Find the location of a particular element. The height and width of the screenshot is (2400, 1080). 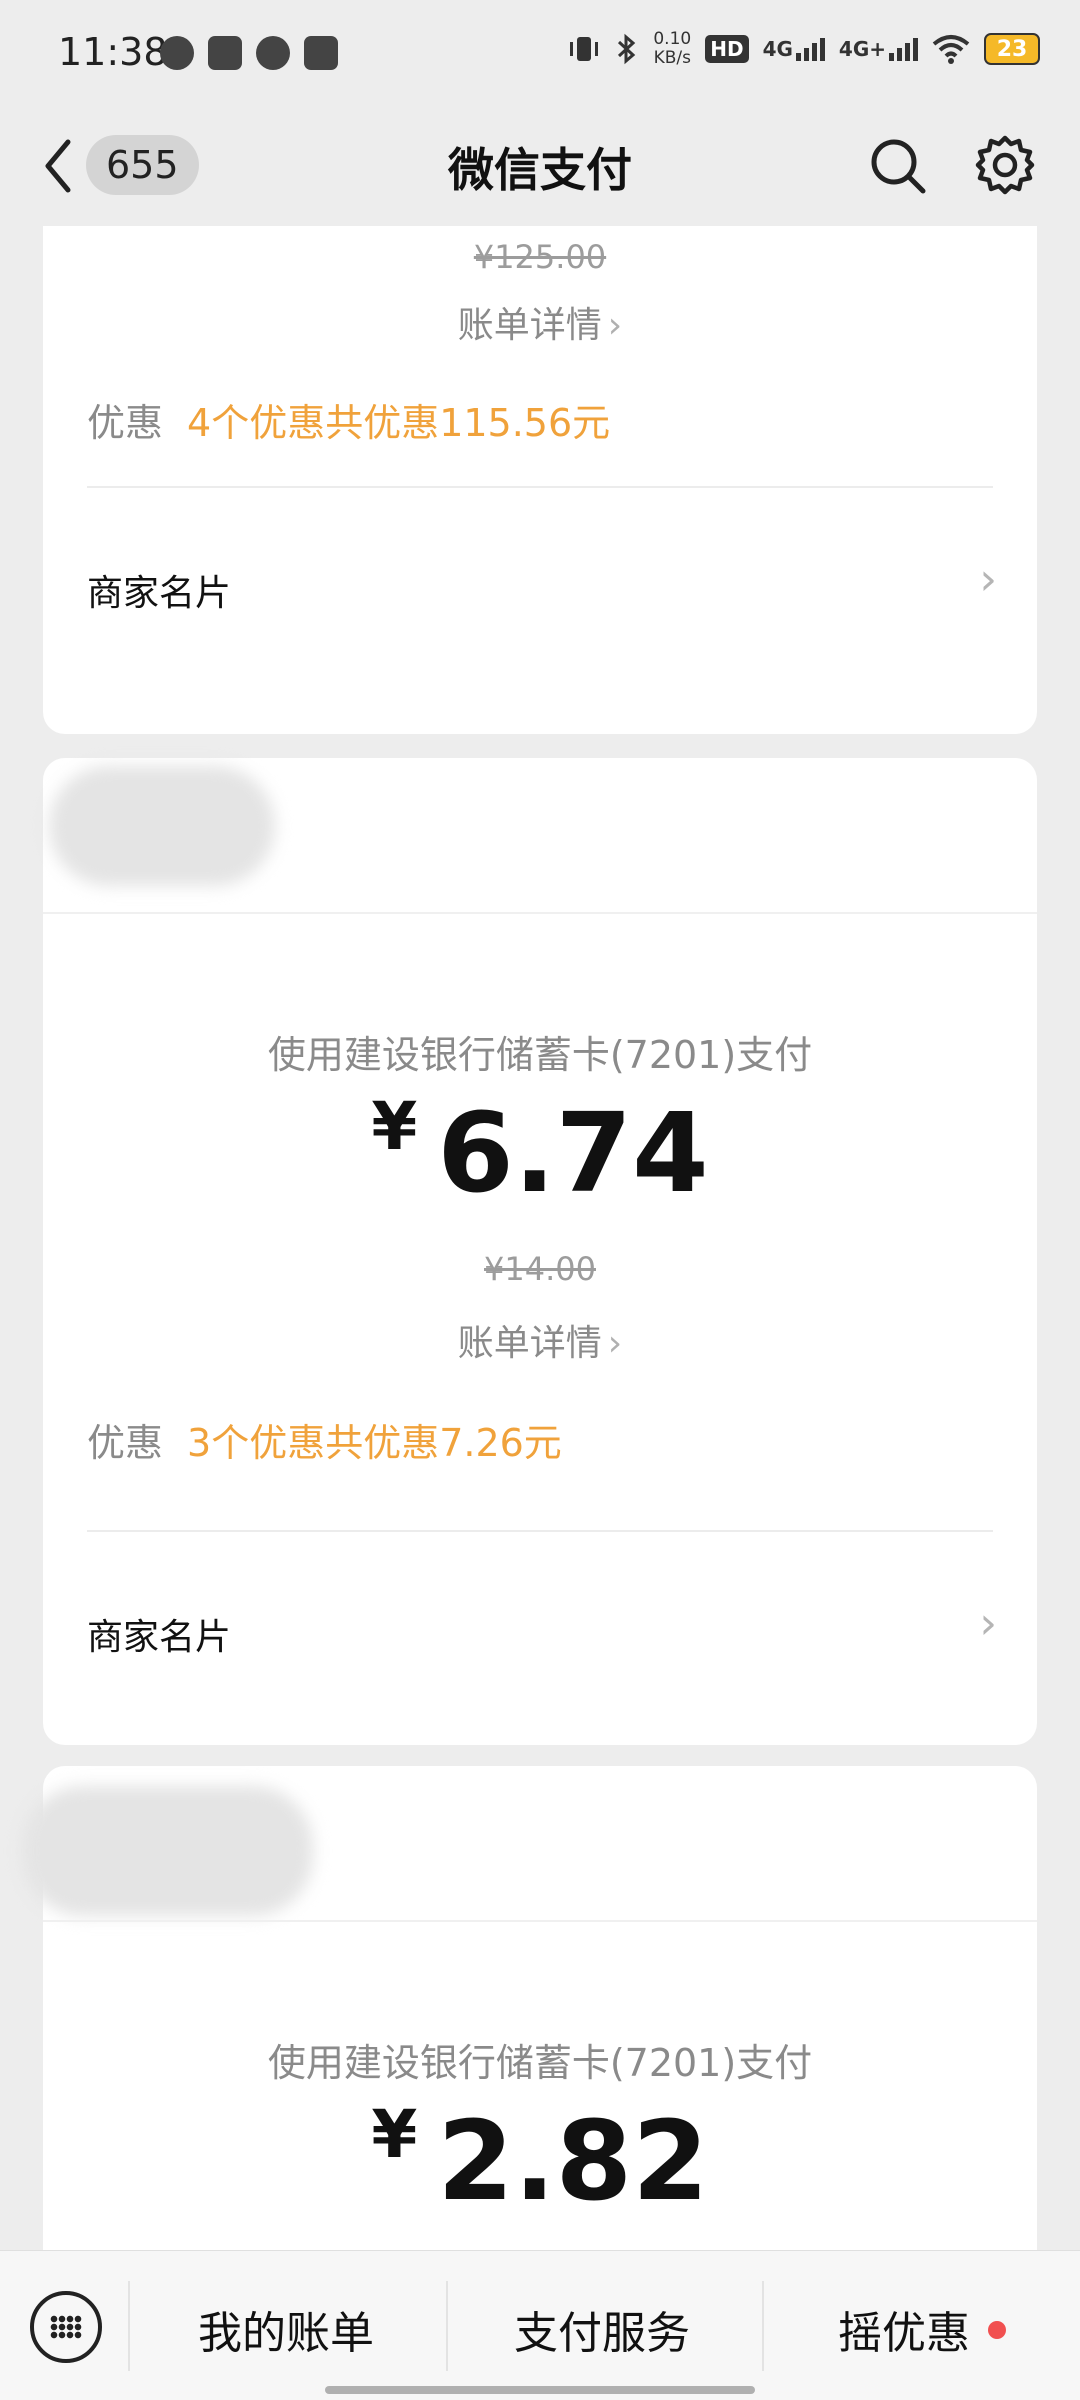

payment-amount: ¥2.82 is located at coordinates (540, 2160).